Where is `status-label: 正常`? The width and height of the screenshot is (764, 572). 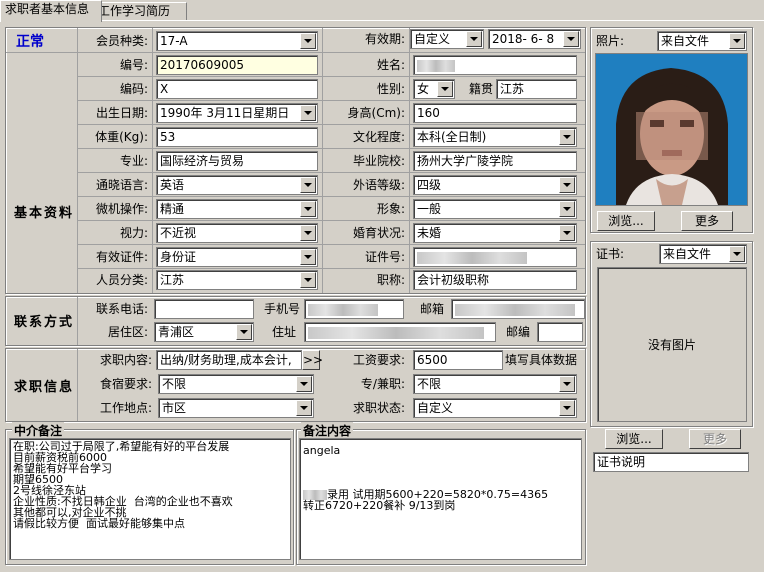 status-label: 正常 is located at coordinates (30, 42).